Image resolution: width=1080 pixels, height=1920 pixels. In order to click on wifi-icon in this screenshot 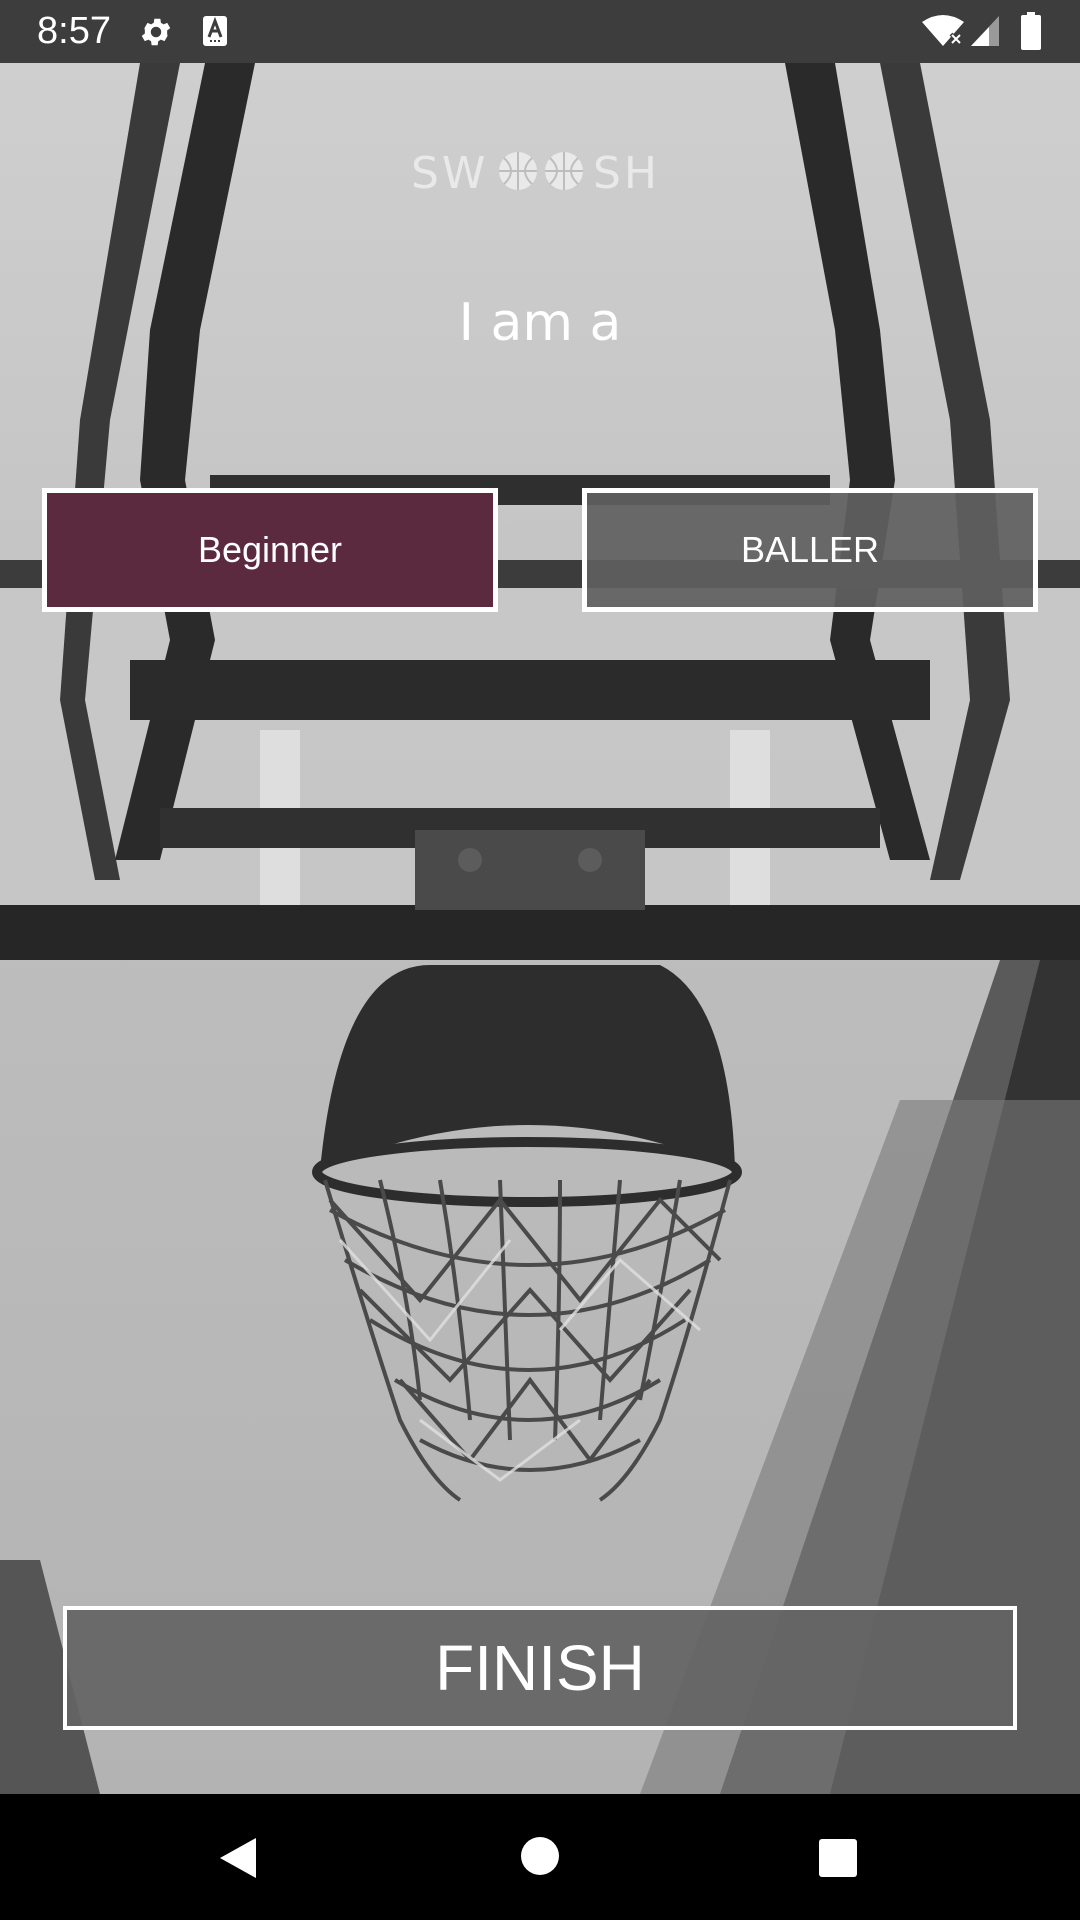, I will do `click(943, 30)`.